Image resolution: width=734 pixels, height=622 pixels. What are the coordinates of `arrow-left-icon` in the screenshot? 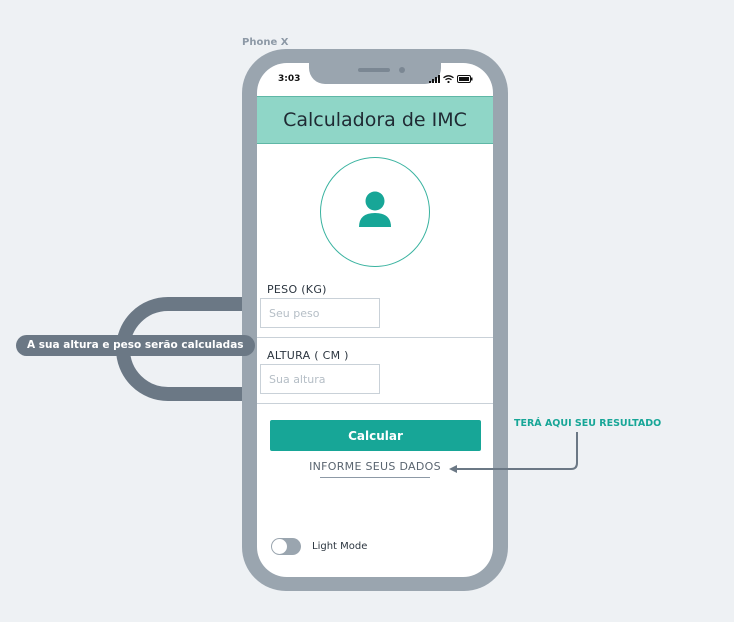 It's located at (453, 469).